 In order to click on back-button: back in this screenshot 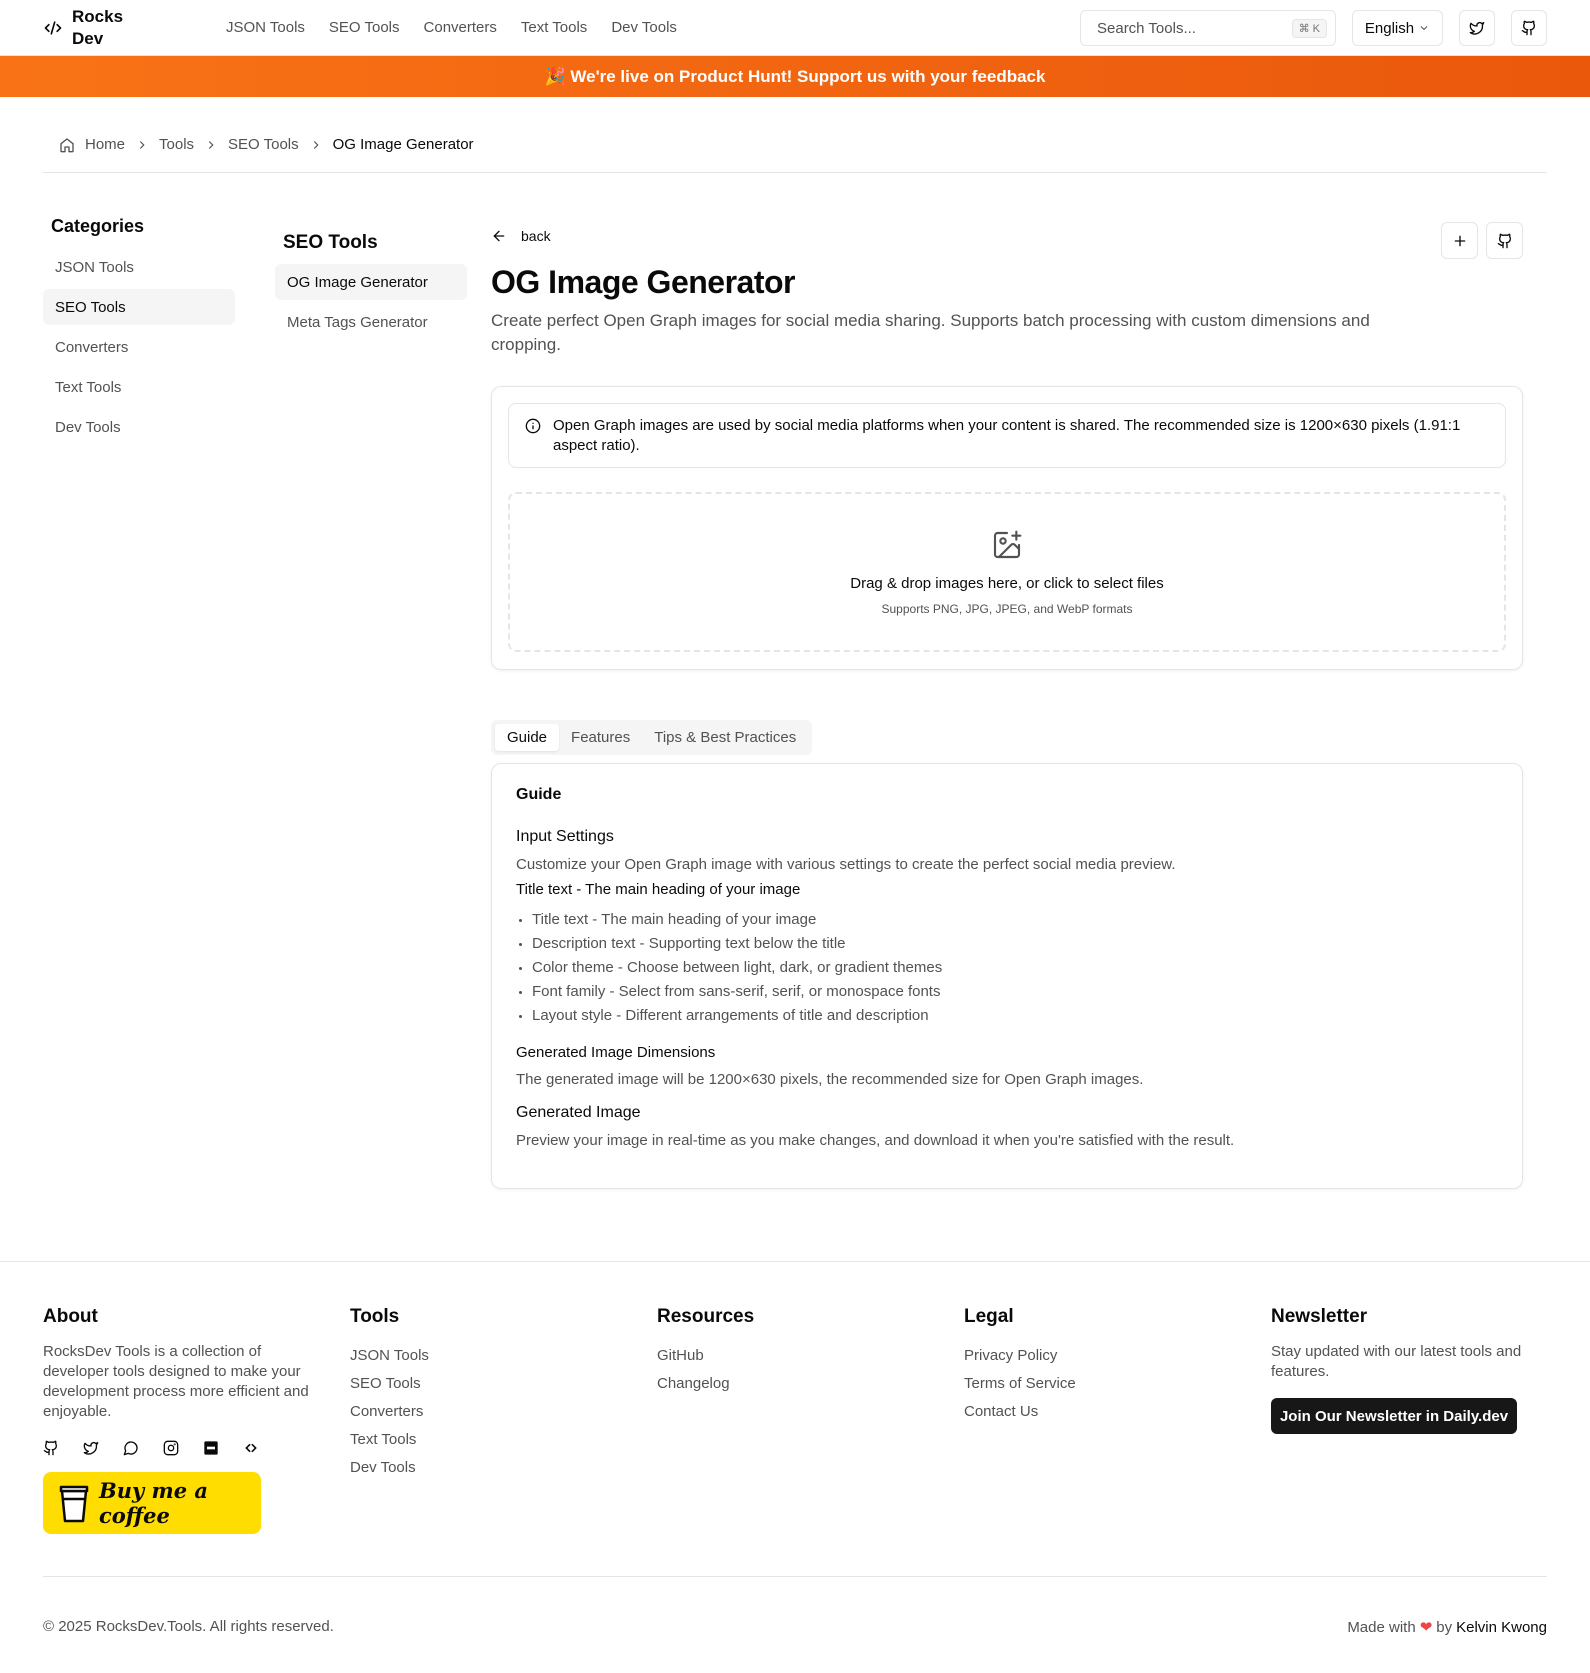, I will do `click(1007, 236)`.